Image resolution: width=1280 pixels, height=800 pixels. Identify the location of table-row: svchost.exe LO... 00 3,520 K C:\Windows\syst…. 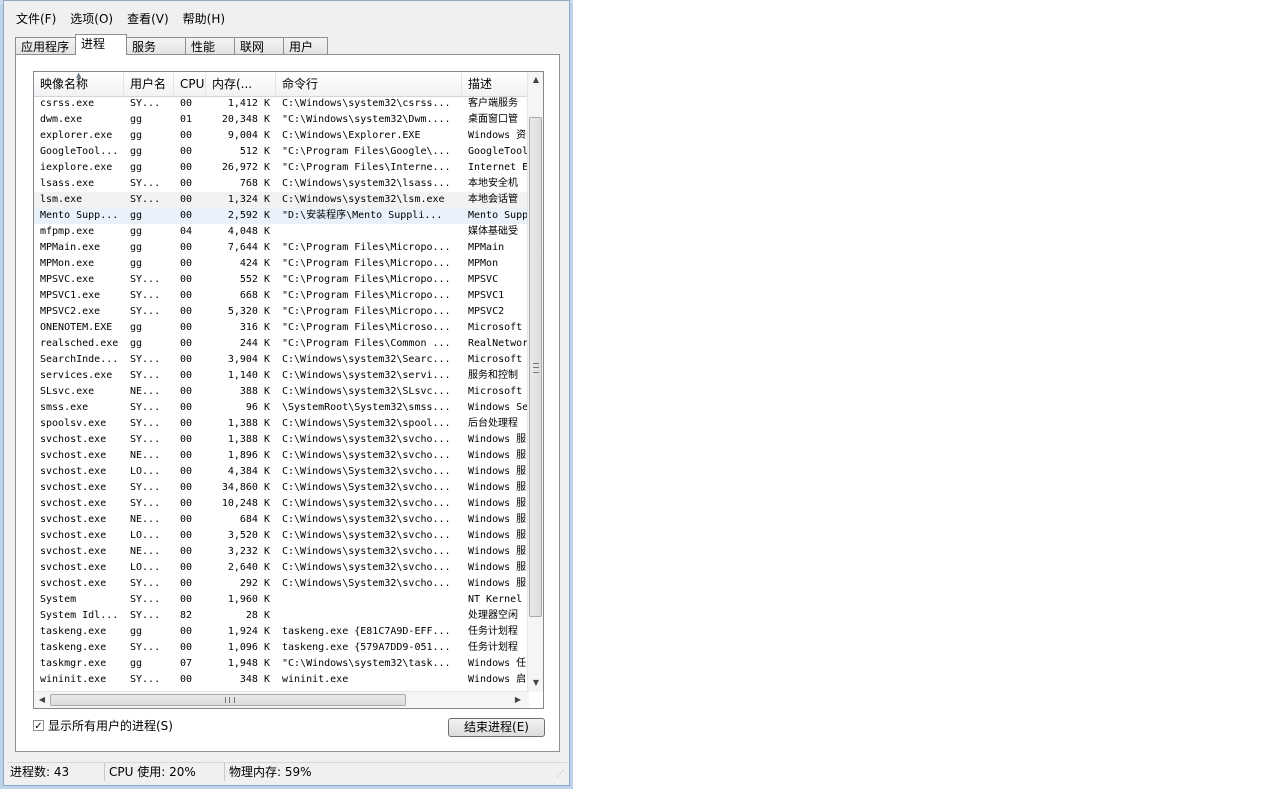
(281, 536).